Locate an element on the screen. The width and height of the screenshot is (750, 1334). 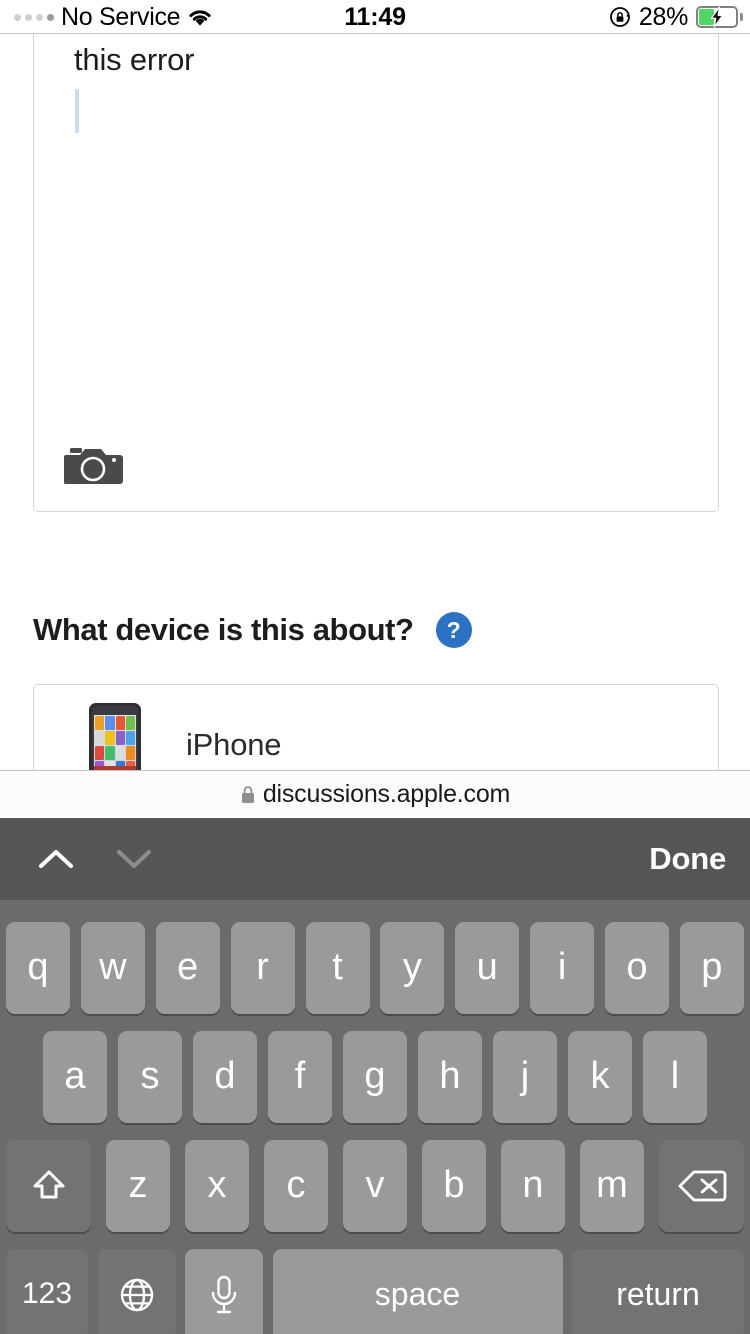
key-q: q is located at coordinates (38, 968).